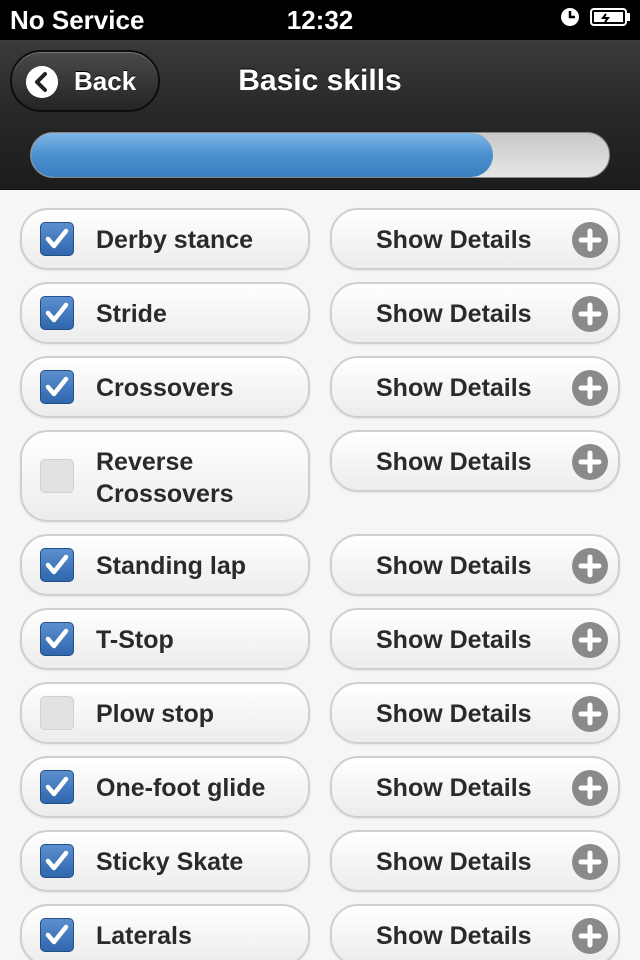  I want to click on skill-row: Laterals Show Details, so click(320, 932).